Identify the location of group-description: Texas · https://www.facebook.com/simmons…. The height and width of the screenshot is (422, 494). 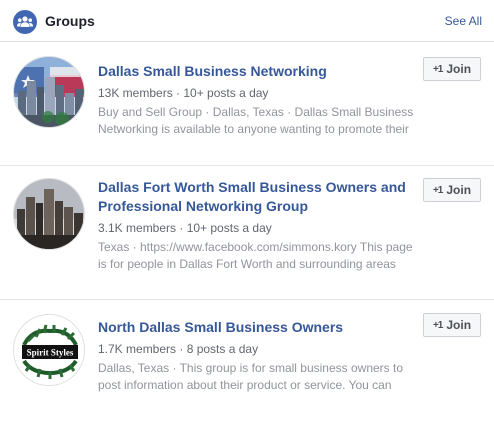
(255, 255).